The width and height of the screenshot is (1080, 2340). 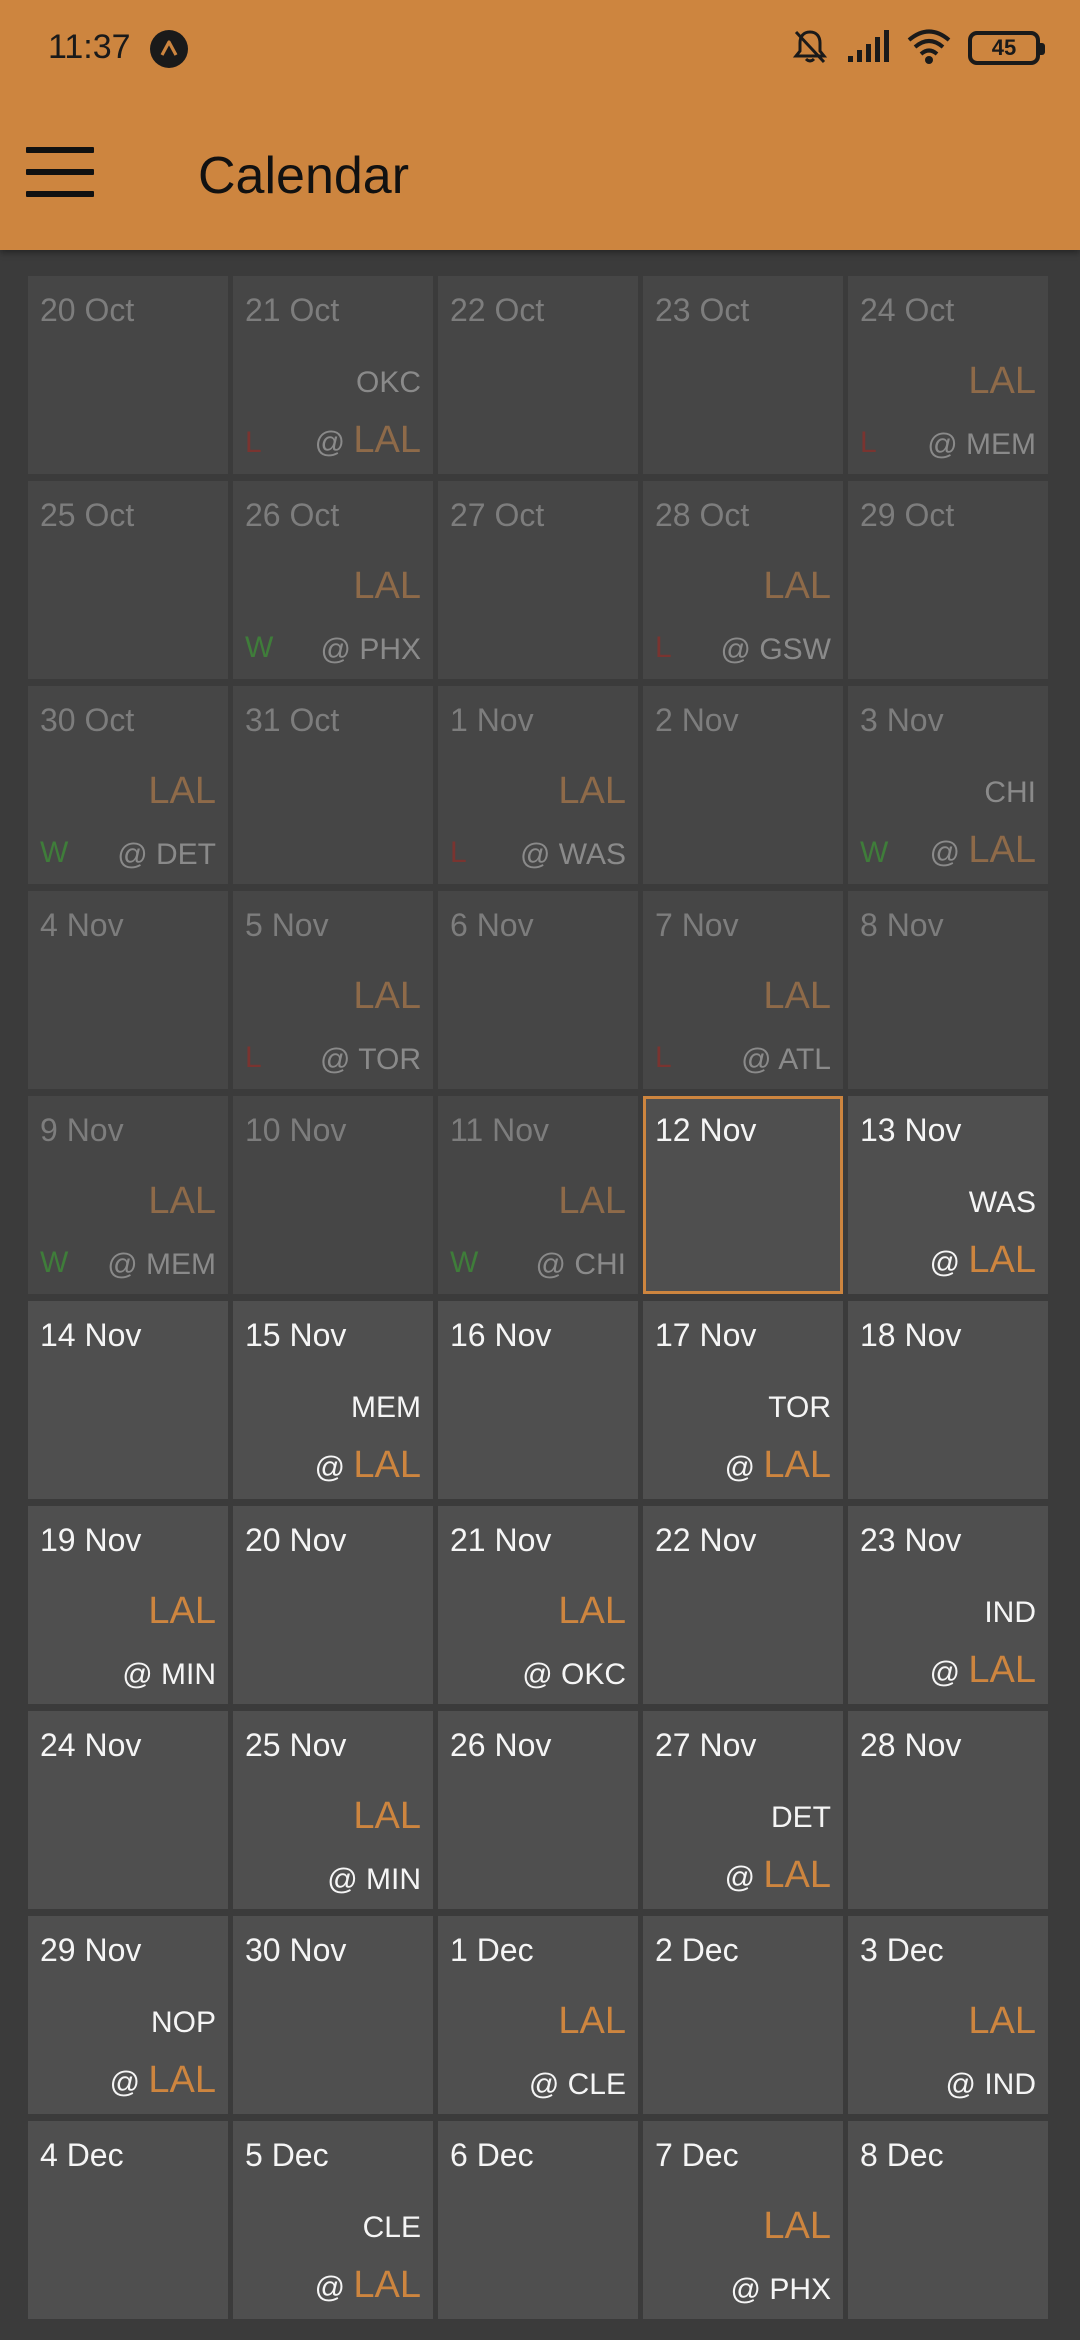 What do you see at coordinates (538, 1400) in the screenshot?
I see `day-cell: 16 Nov` at bounding box center [538, 1400].